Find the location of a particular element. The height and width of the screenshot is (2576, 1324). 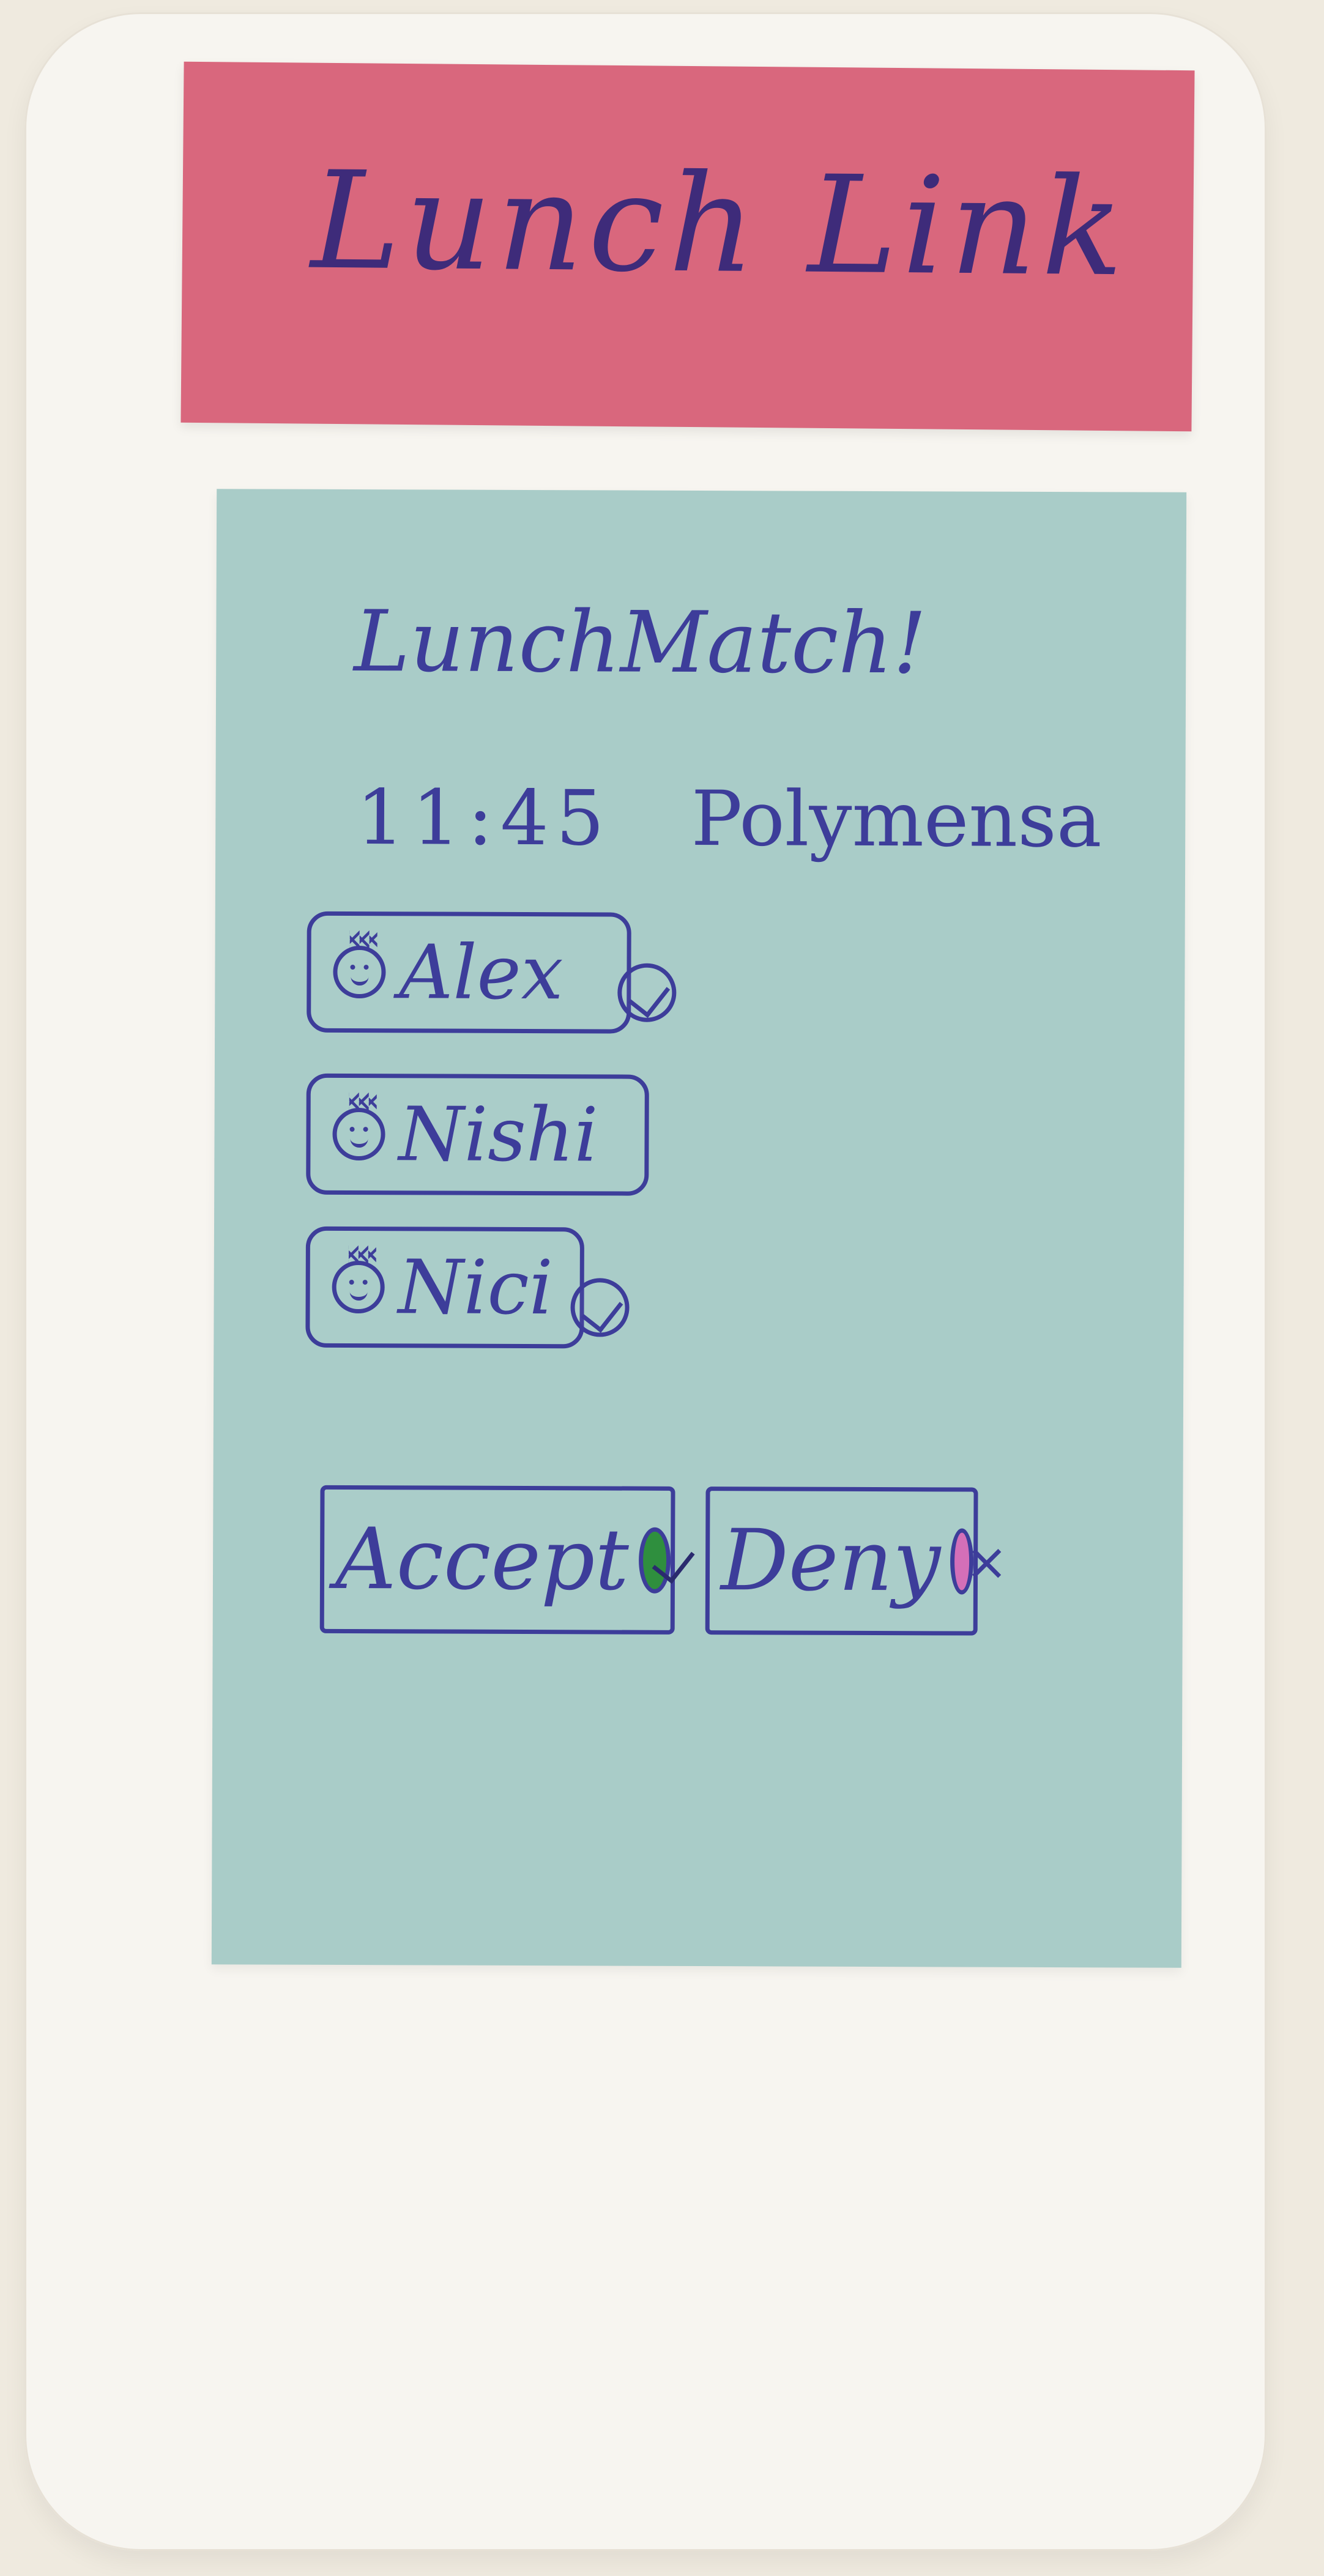

deny-button-label: Deny is located at coordinates (830, 1561).